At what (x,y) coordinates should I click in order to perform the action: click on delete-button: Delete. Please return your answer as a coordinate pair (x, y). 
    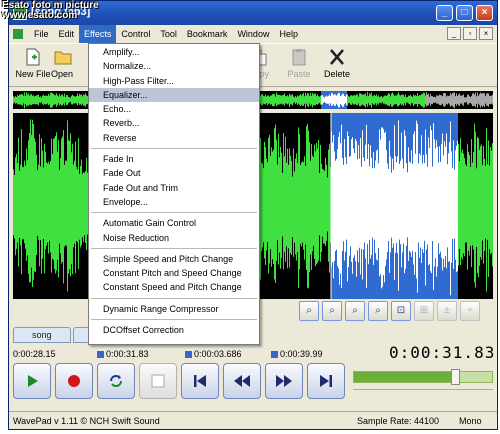
    Looking at the image, I should click on (337, 63).